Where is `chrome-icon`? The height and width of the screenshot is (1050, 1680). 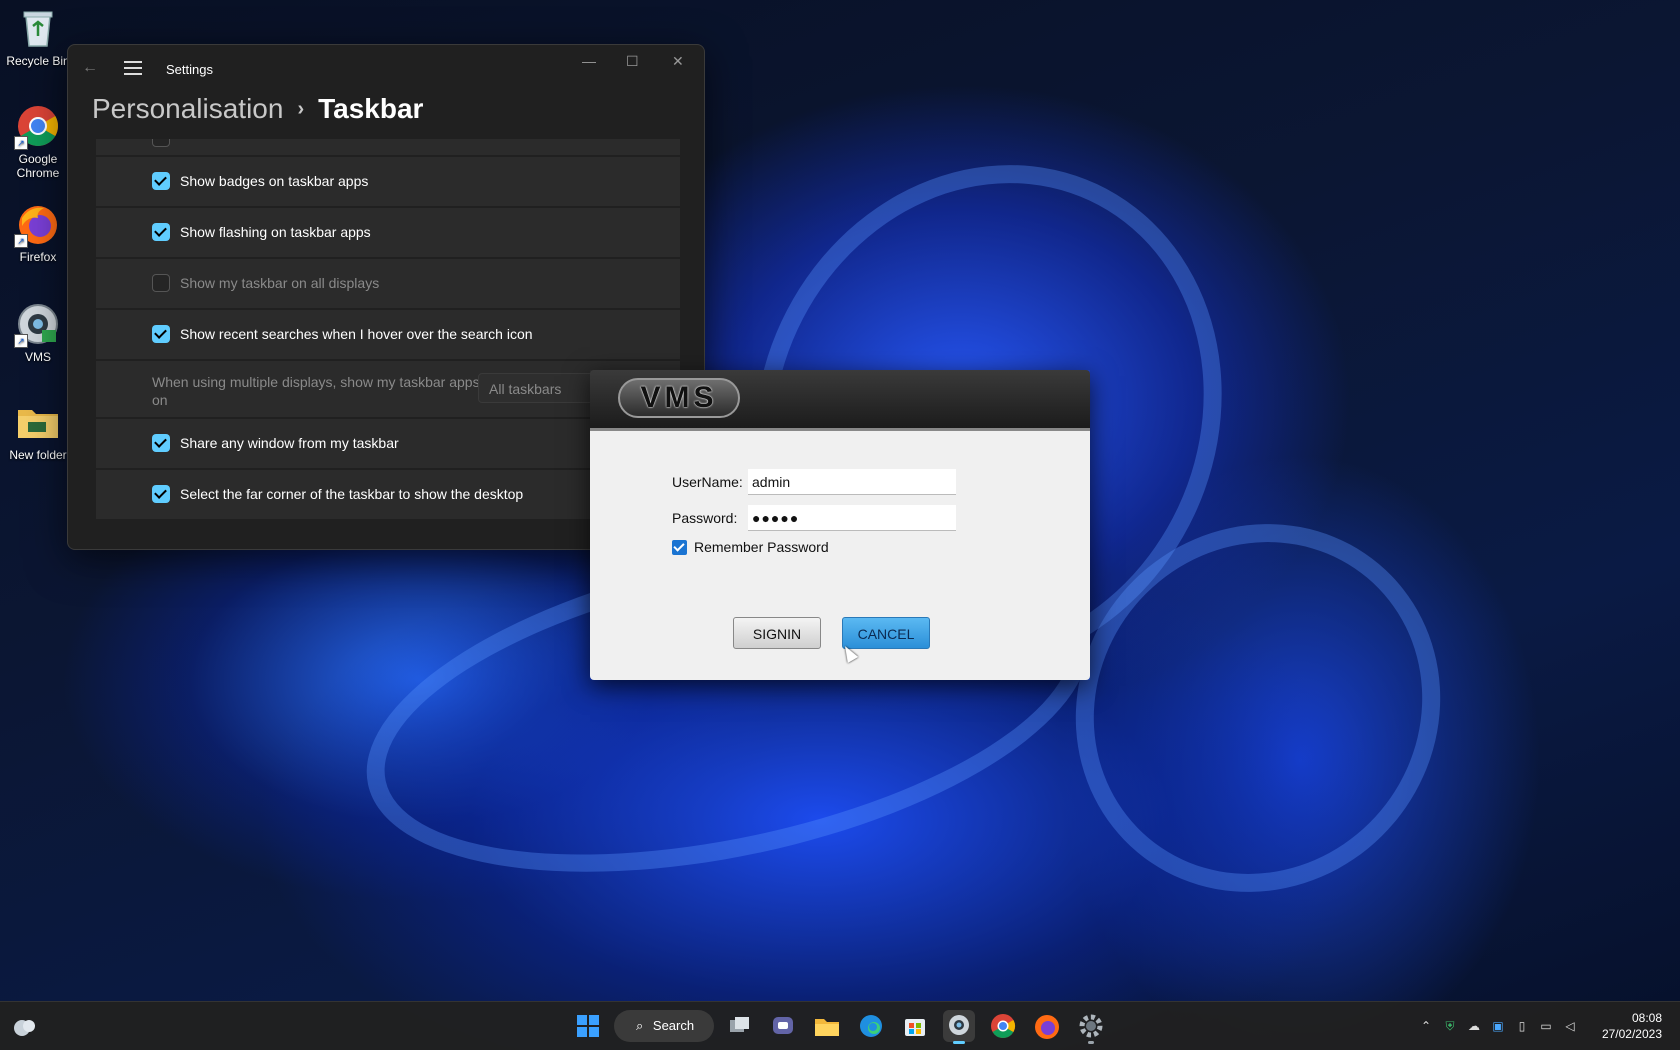
chrome-icon is located at coordinates (1003, 1026).